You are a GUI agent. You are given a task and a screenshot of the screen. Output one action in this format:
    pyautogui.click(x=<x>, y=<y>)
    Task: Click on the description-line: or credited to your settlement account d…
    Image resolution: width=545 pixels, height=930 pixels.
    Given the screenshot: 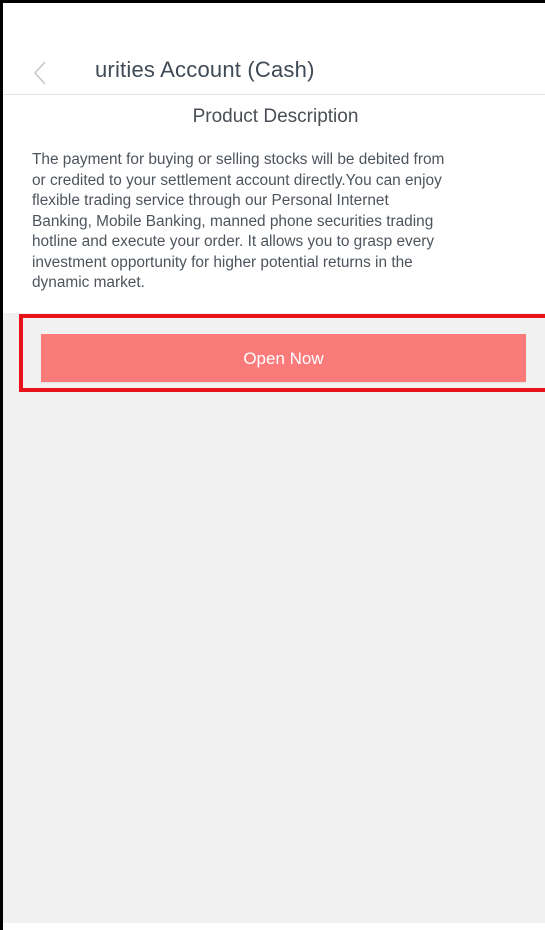 What is the action you would take?
    pyautogui.click(x=237, y=180)
    